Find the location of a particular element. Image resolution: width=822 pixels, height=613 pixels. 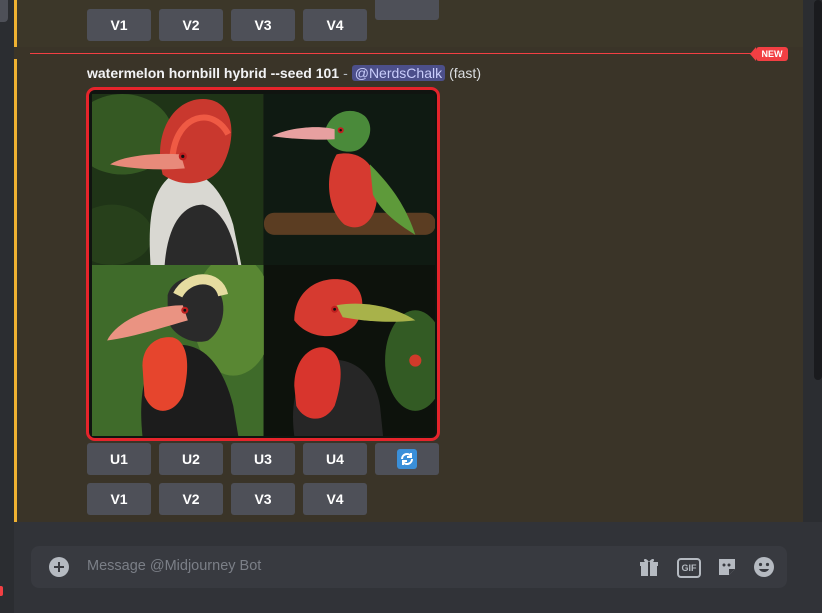

server-list-edge is located at coordinates (7, 306).